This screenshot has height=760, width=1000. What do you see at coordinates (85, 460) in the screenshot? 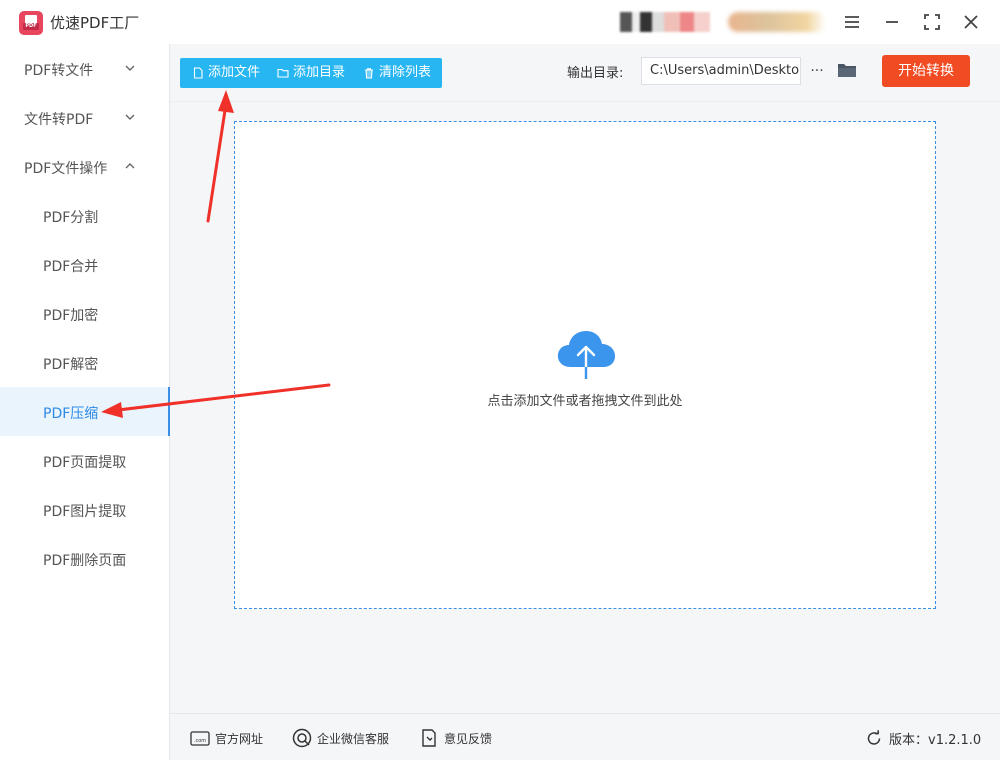
I see `sidebar-item-pdf-page-extract: PDF页面提取` at bounding box center [85, 460].